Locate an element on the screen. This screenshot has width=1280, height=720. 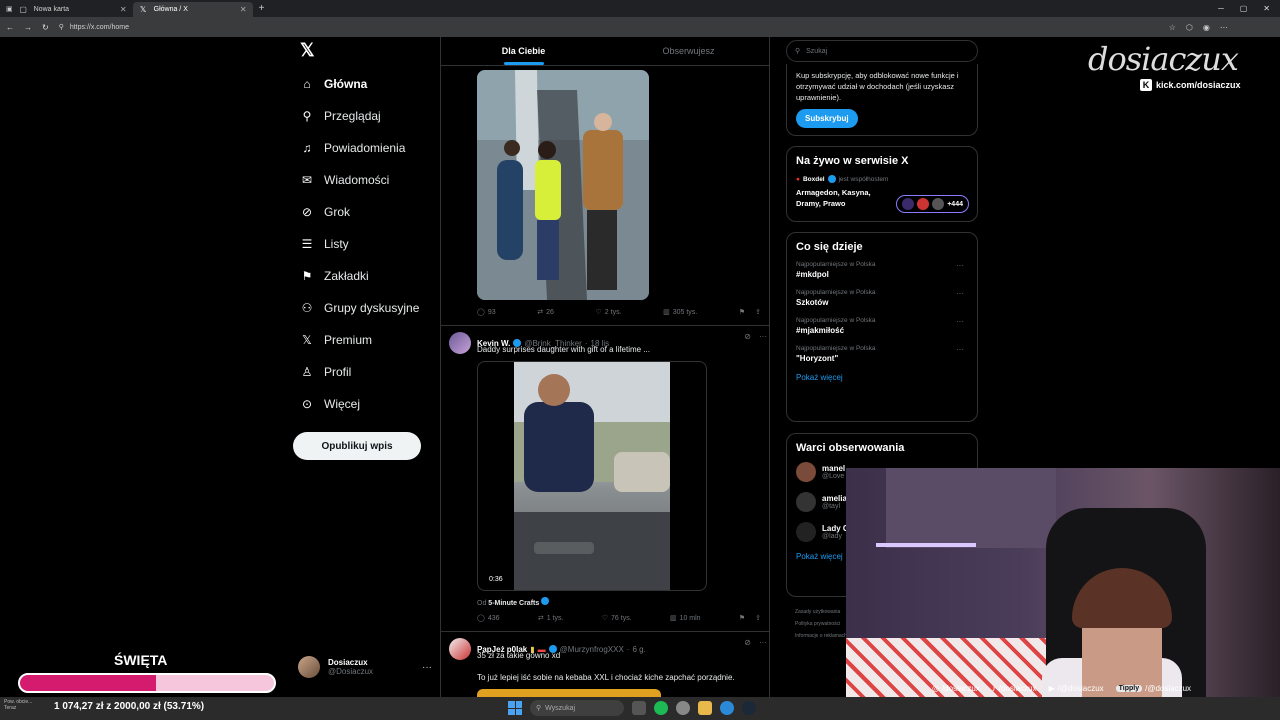
menu-icon: ⋯ is located at coordinates (1224, 27).